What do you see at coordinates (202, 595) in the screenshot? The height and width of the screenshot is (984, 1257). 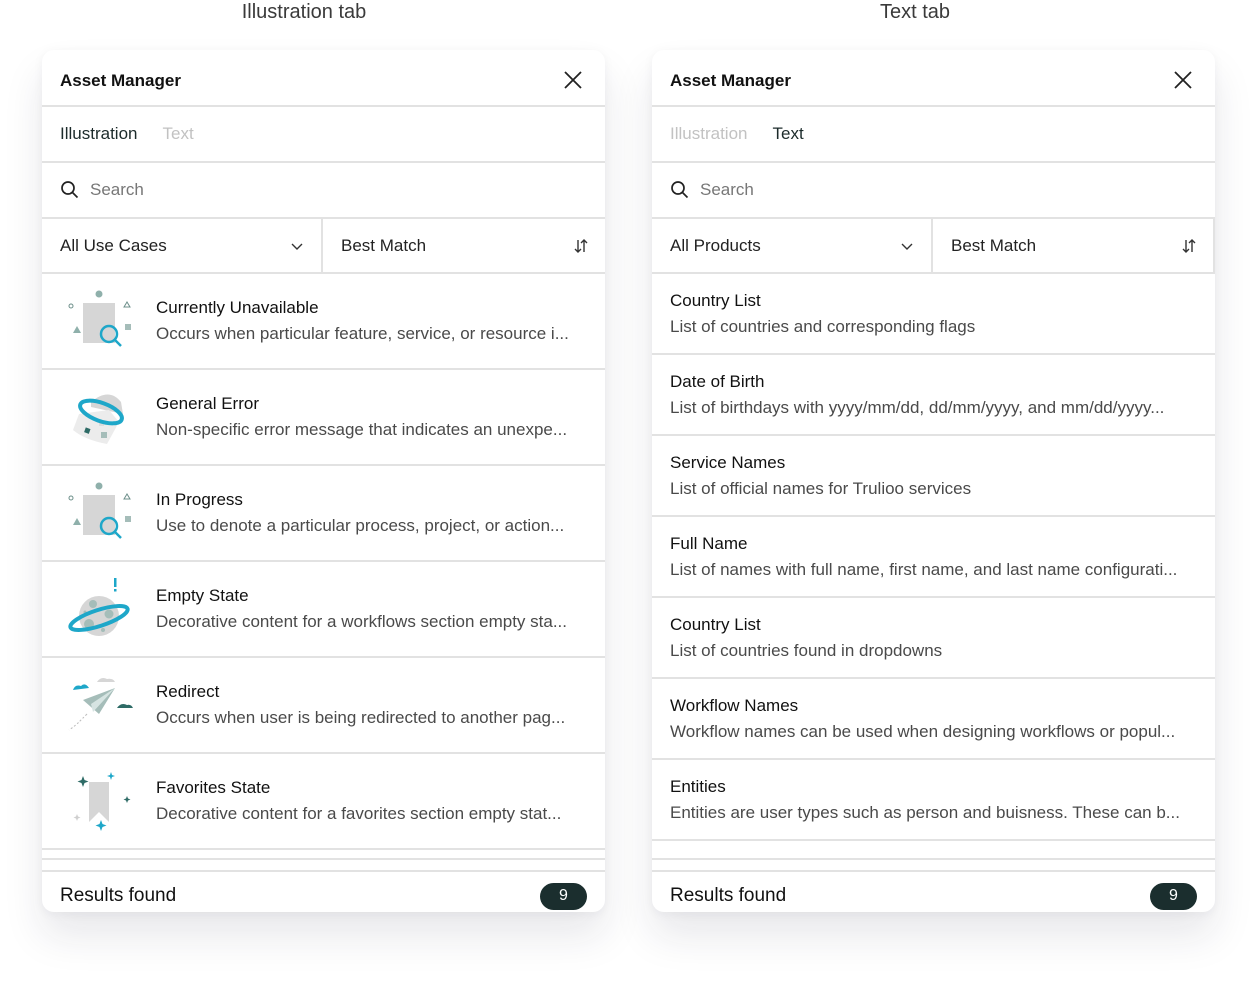 I see `item-title: Empty State` at bounding box center [202, 595].